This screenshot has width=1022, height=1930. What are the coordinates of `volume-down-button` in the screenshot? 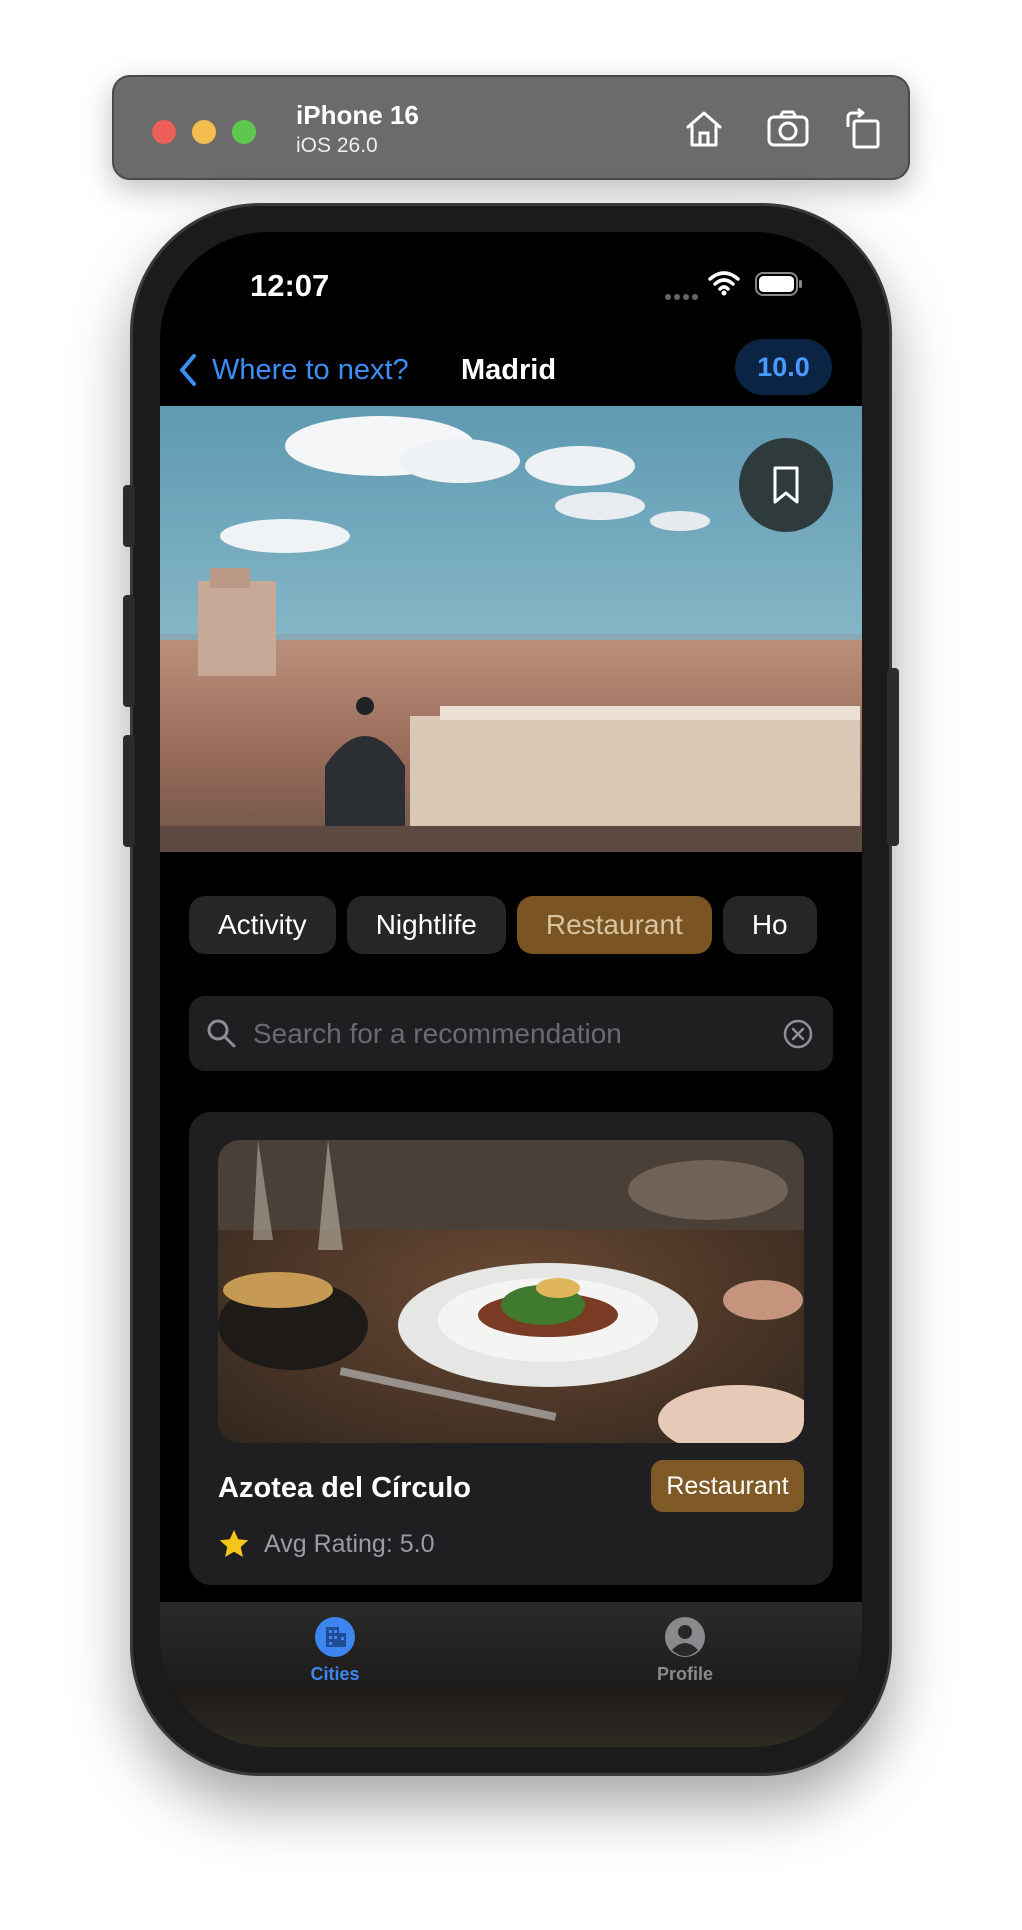 It's located at (129, 791).